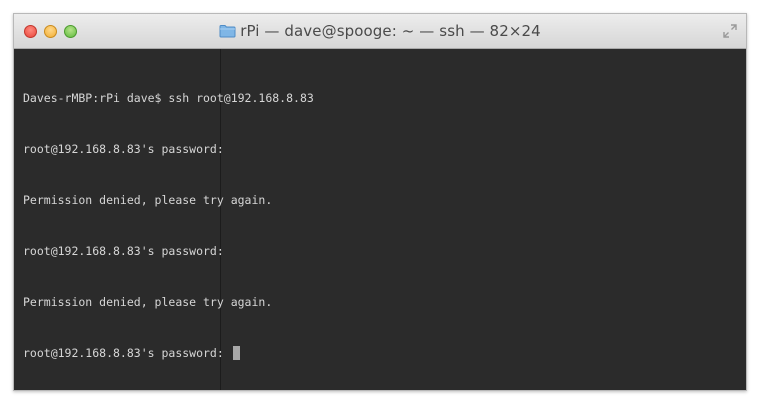 The height and width of the screenshot is (398, 757). Describe the element at coordinates (390, 31) in the screenshot. I see `window-title: rPi — dave@spooge: ~ — ssh — 82×24` at that location.